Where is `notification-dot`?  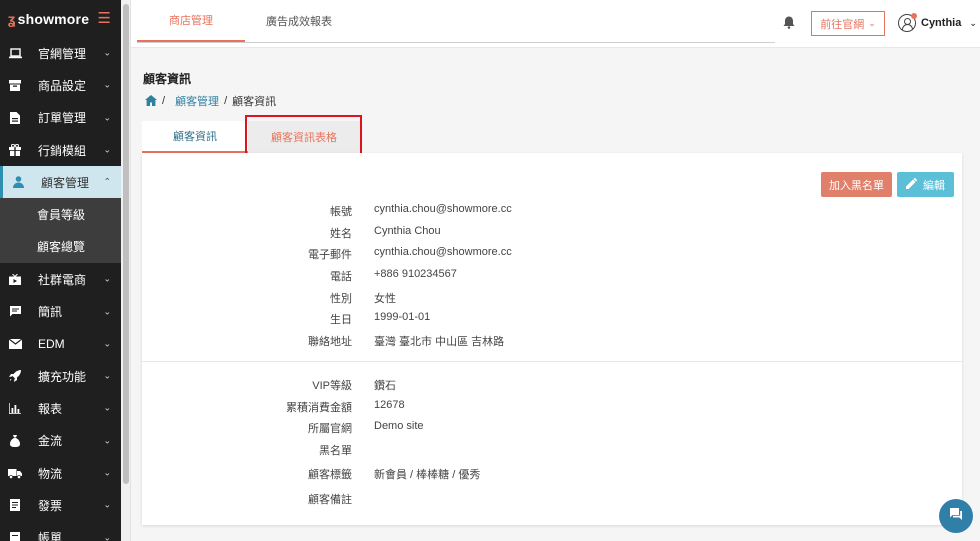
notification-dot is located at coordinates (914, 16).